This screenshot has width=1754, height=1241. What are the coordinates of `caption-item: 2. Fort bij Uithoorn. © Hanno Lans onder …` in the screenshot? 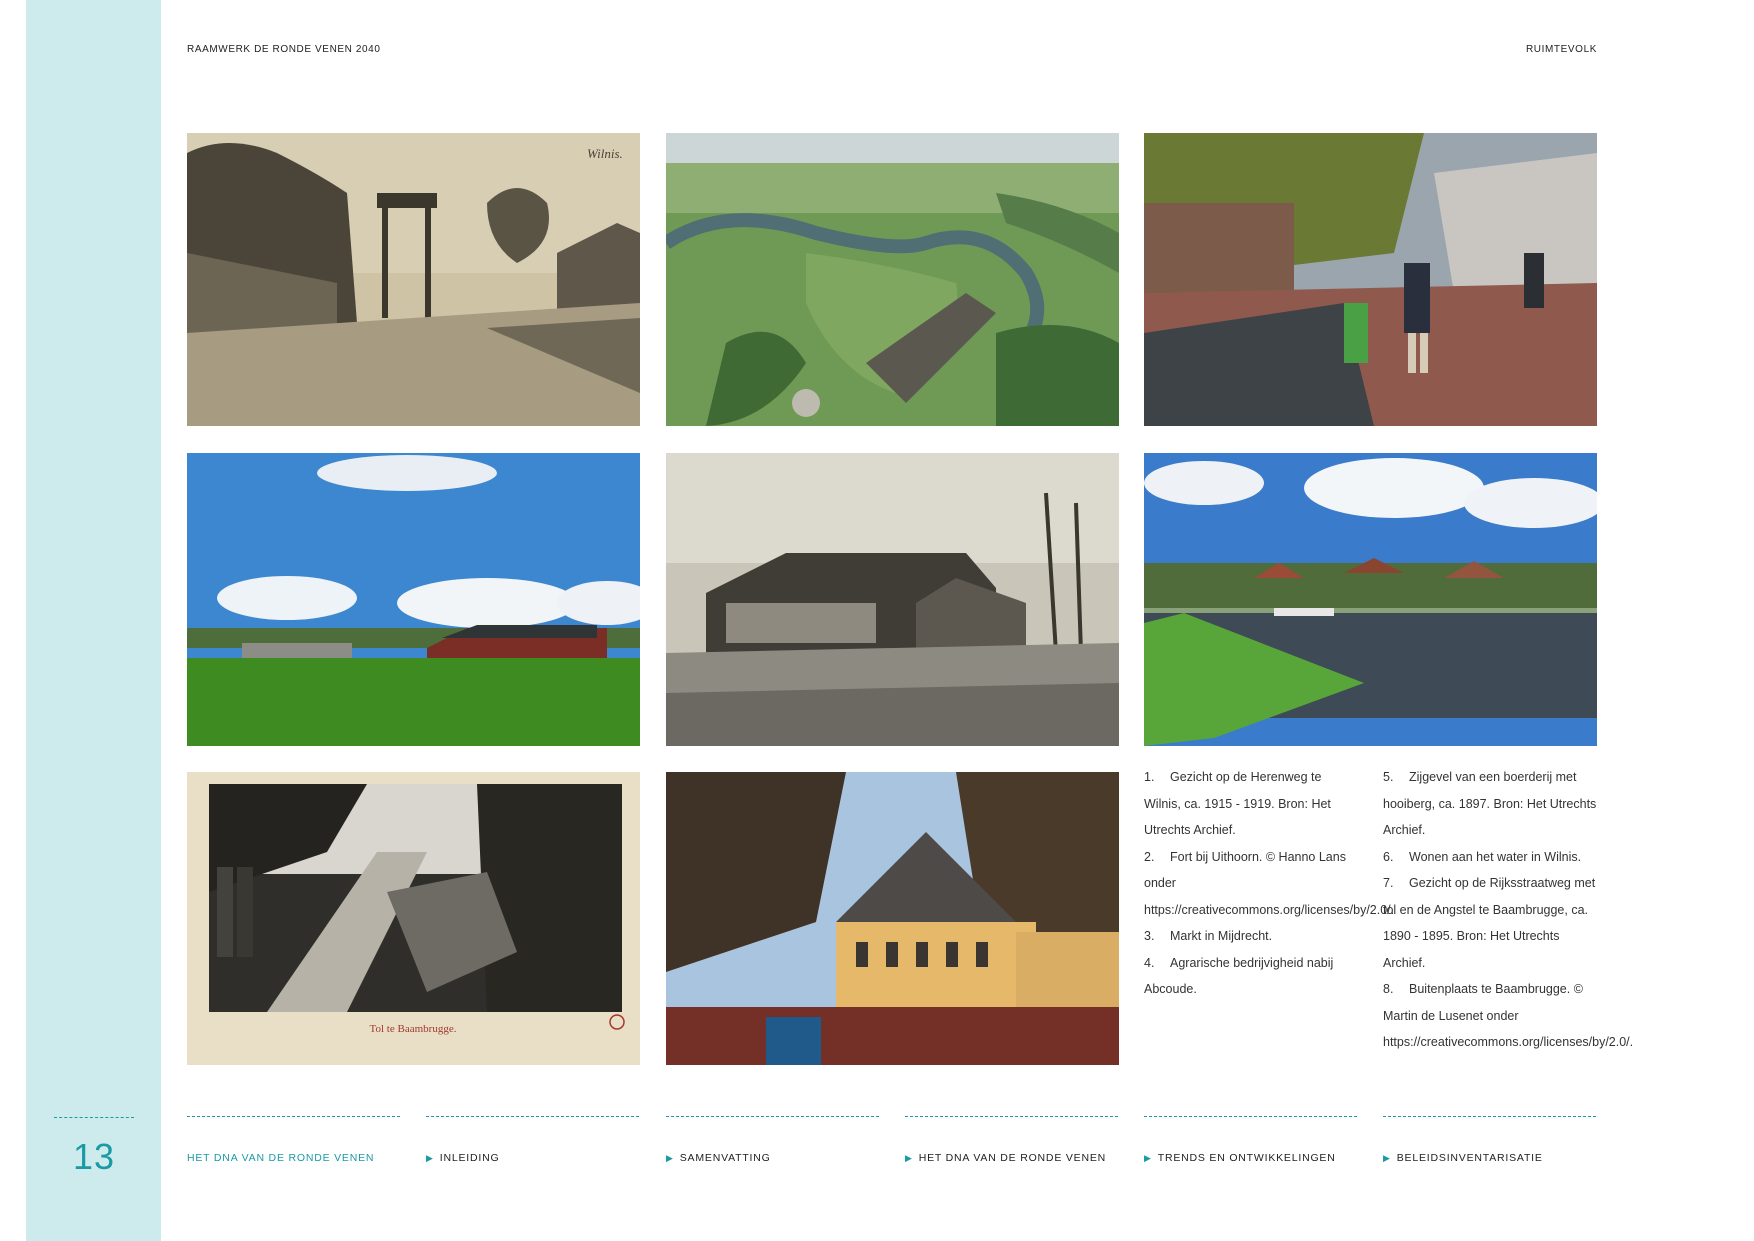 It's located at (1269, 883).